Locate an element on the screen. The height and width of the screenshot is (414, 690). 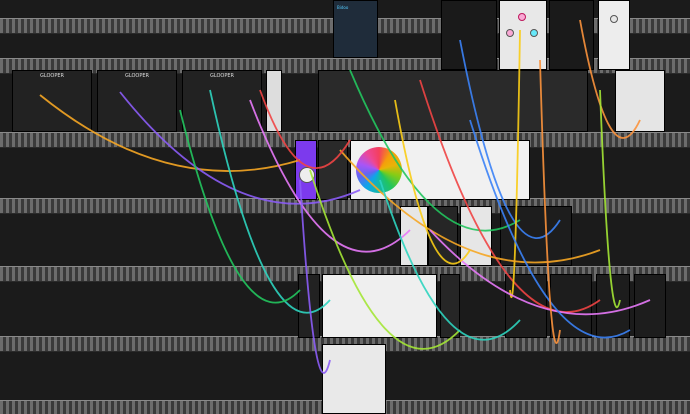
module-output is located at coordinates (640, 101).